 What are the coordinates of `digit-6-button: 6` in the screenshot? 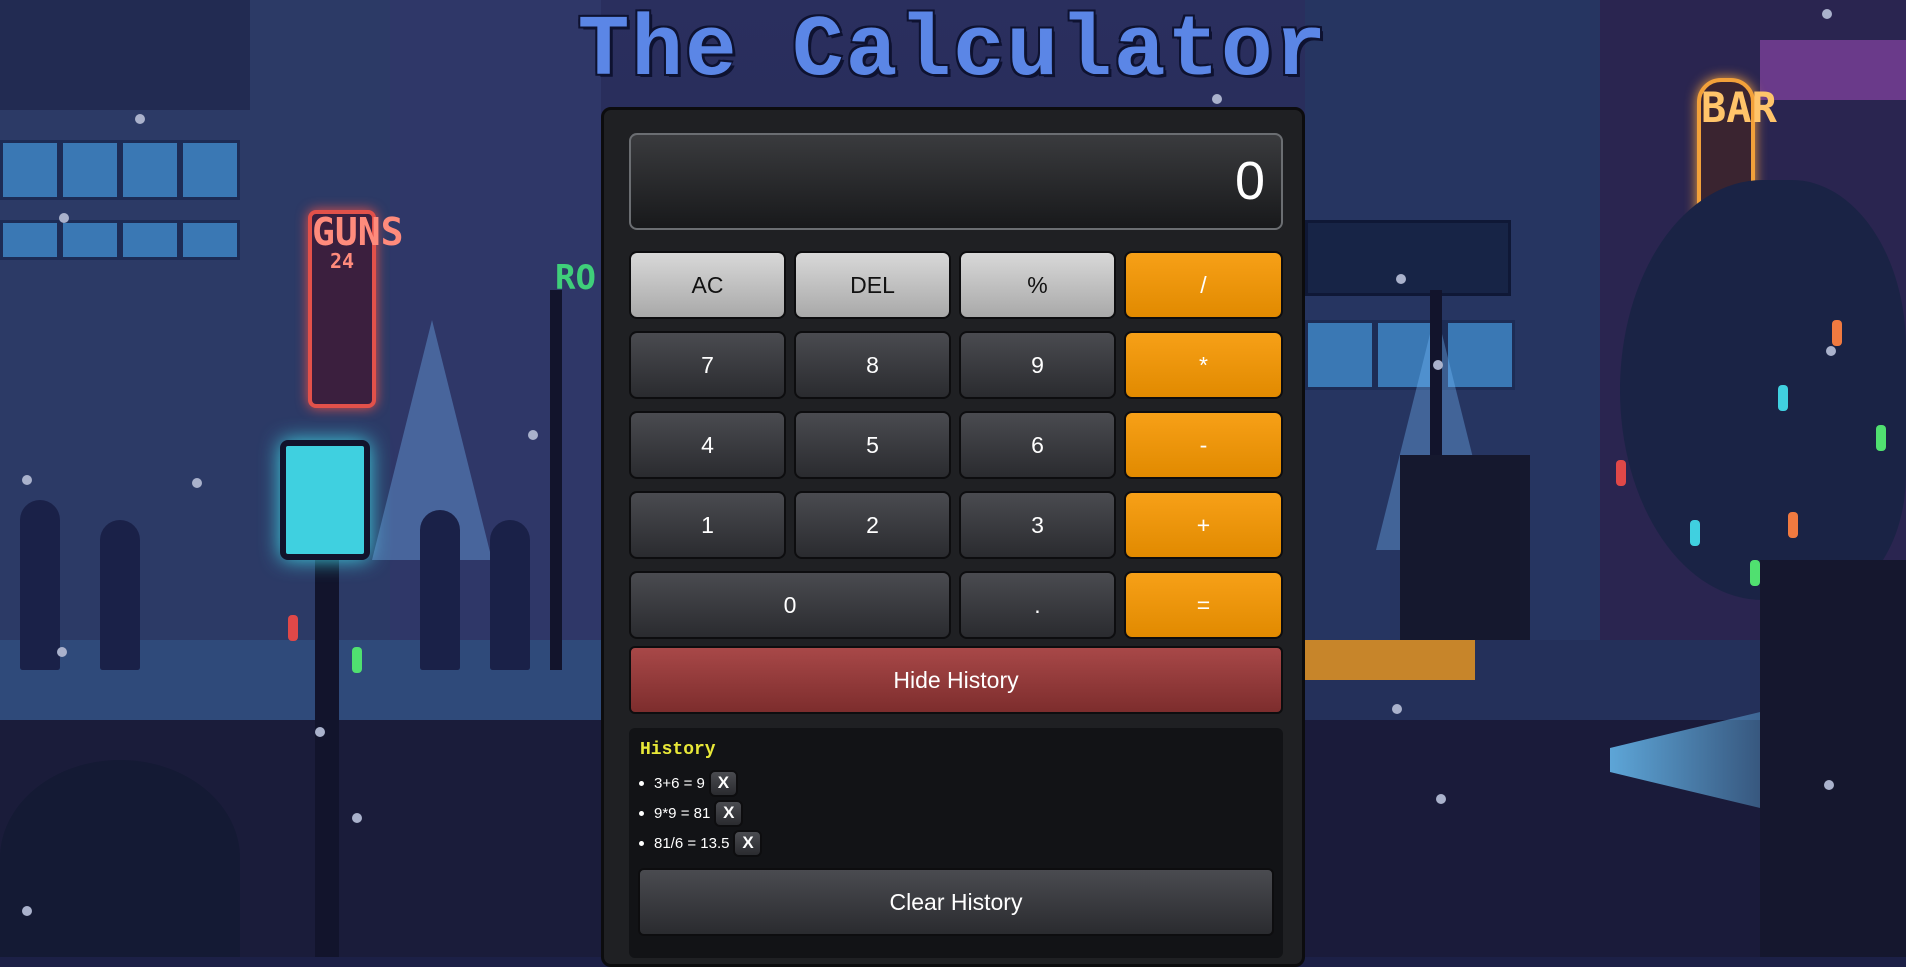 It's located at (1037, 445).